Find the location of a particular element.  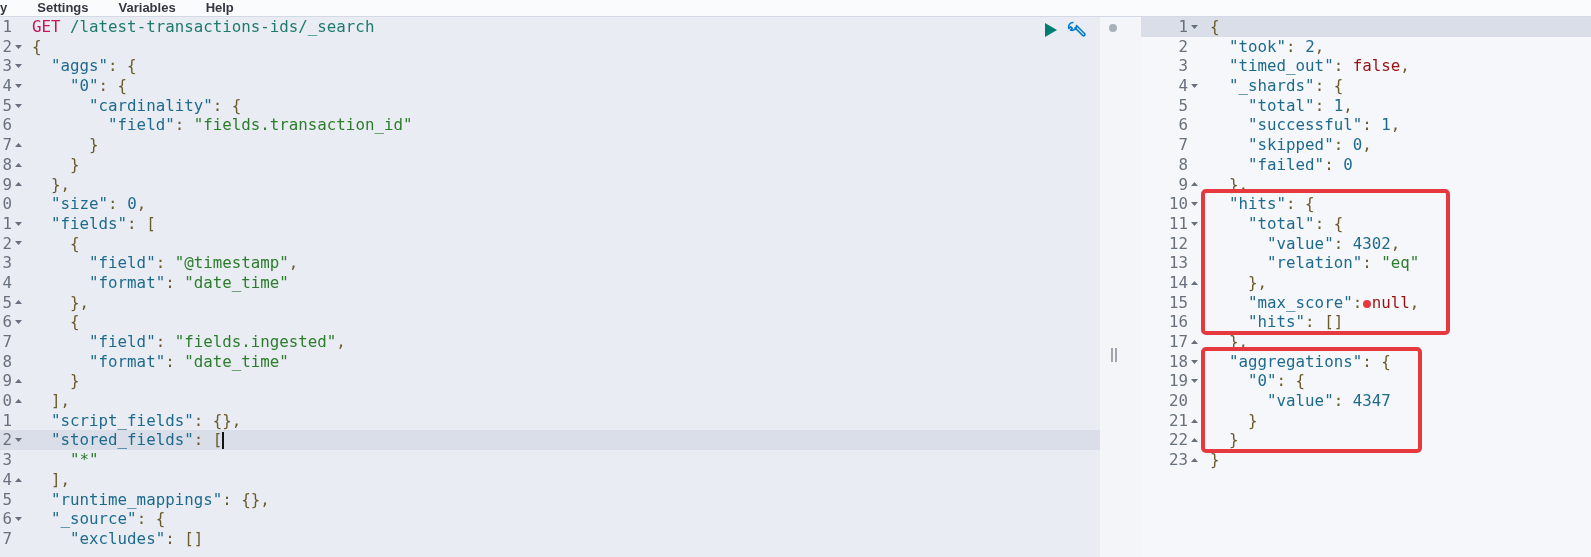

code-line: "total": { is located at coordinates (1295, 223).